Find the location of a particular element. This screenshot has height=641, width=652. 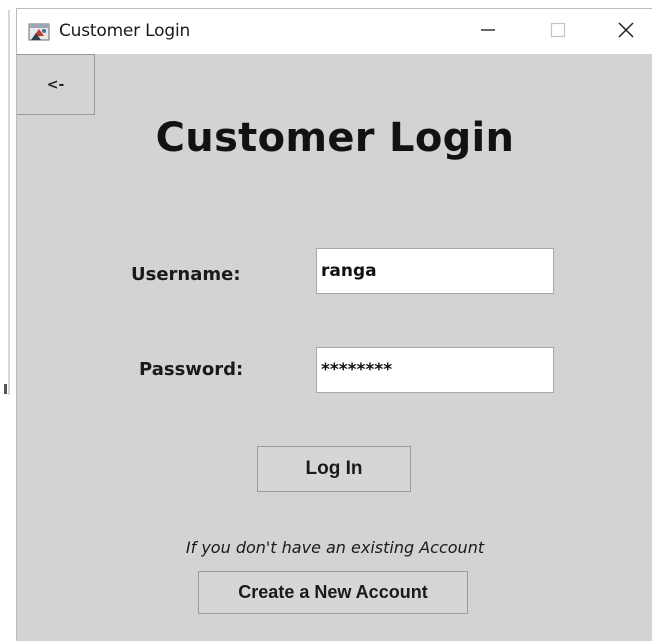

minimize-icon is located at coordinates (488, 32).